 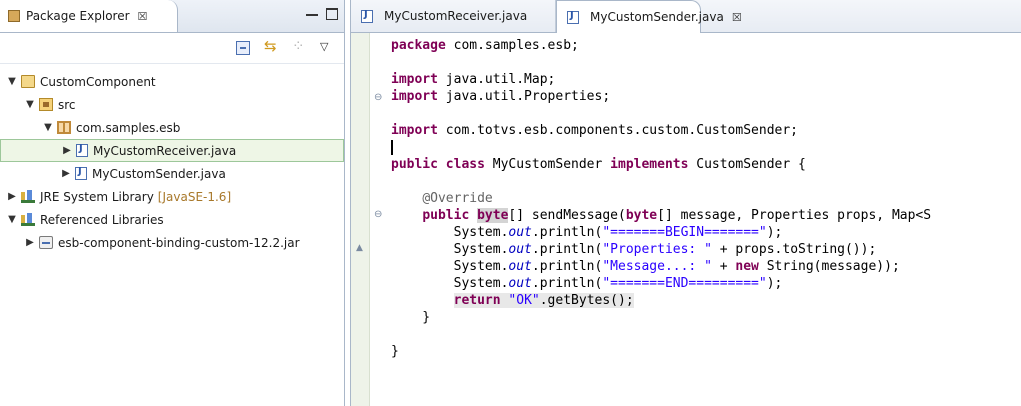 I want to click on package-explorer-toolbar, so click(x=172, y=48).